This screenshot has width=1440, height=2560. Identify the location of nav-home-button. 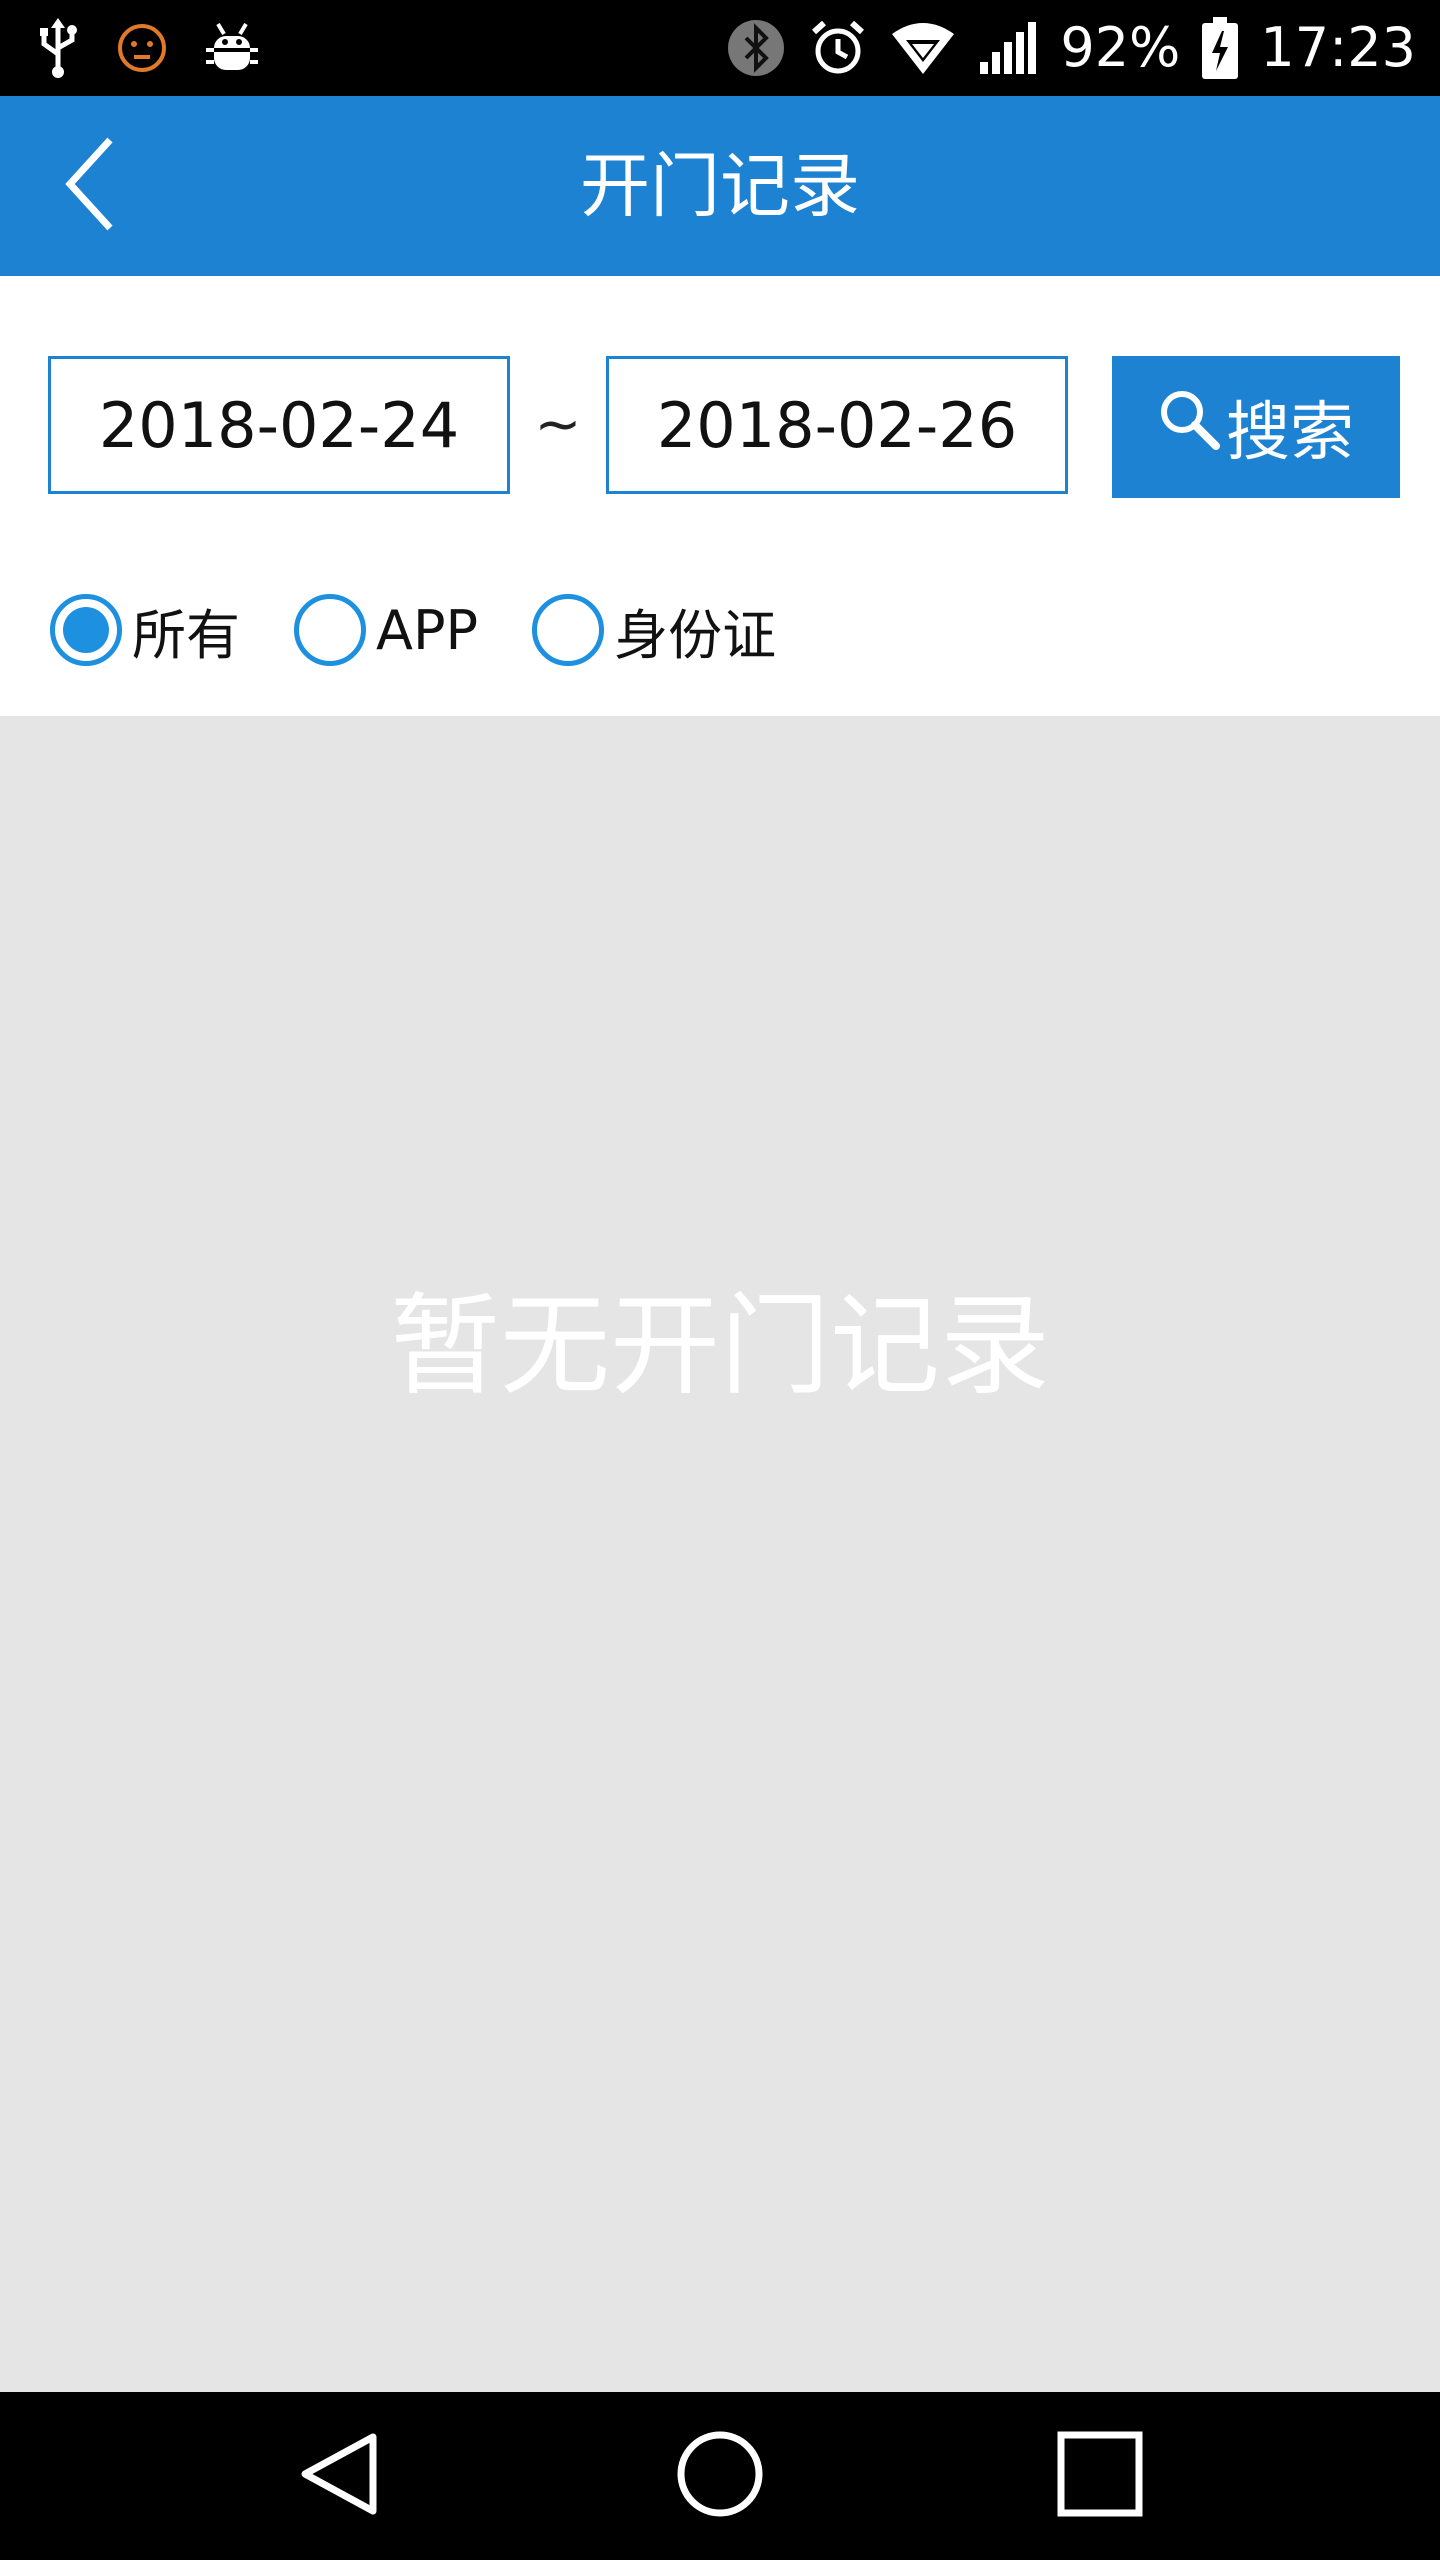
(720, 2476).